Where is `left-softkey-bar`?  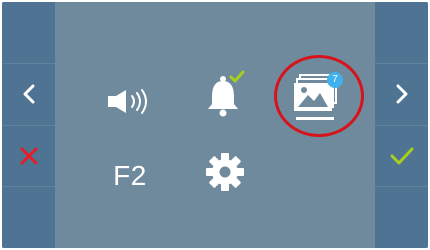 left-softkey-bar is located at coordinates (28, 125).